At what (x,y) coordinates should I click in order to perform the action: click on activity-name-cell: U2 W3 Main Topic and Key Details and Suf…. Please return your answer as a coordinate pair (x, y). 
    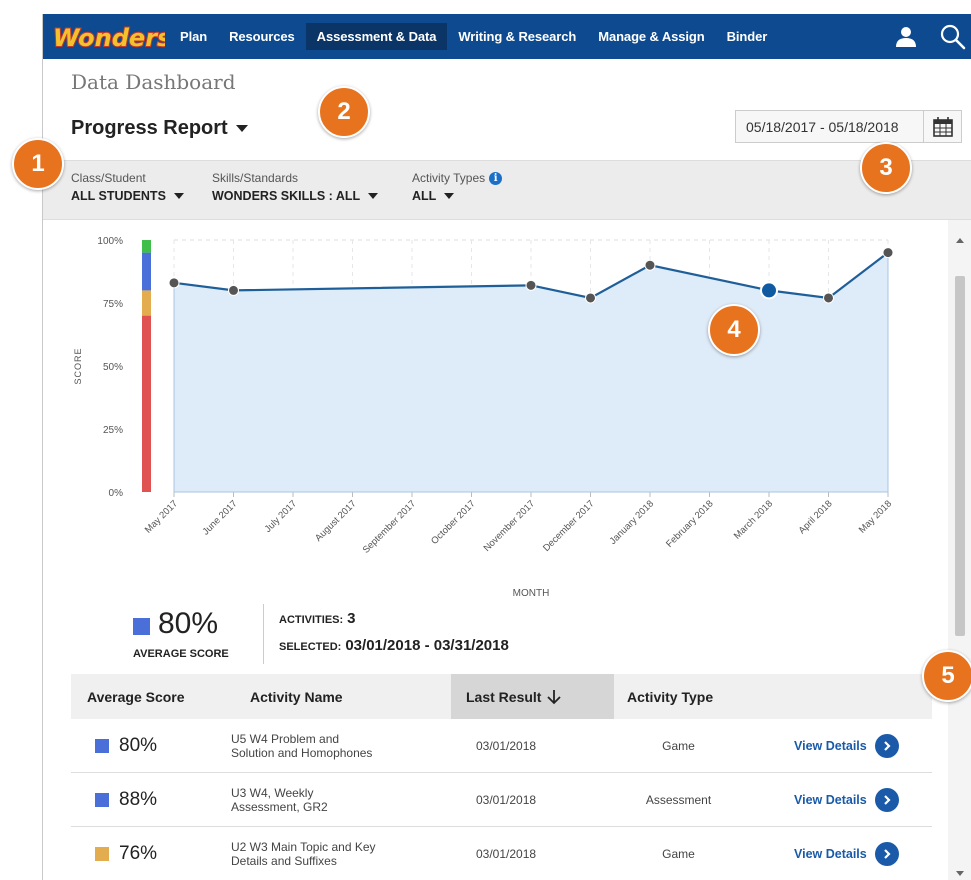
    Looking at the image, I should click on (306, 853).